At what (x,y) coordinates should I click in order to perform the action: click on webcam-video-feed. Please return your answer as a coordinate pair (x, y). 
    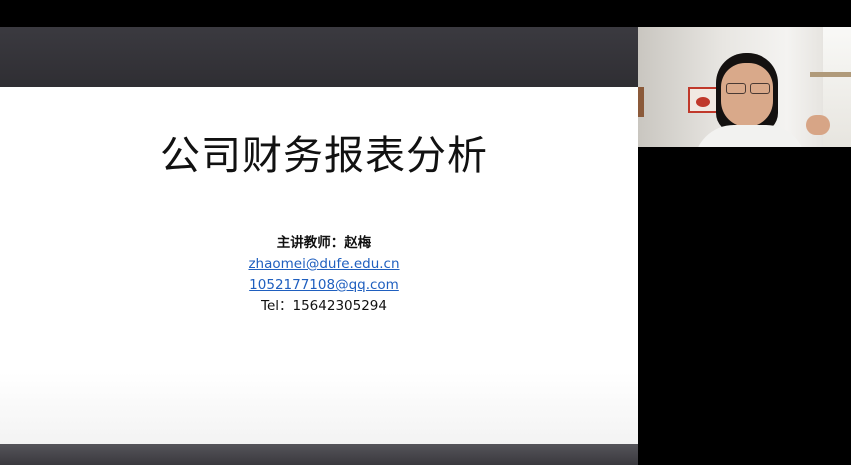
    Looking at the image, I should click on (744, 87).